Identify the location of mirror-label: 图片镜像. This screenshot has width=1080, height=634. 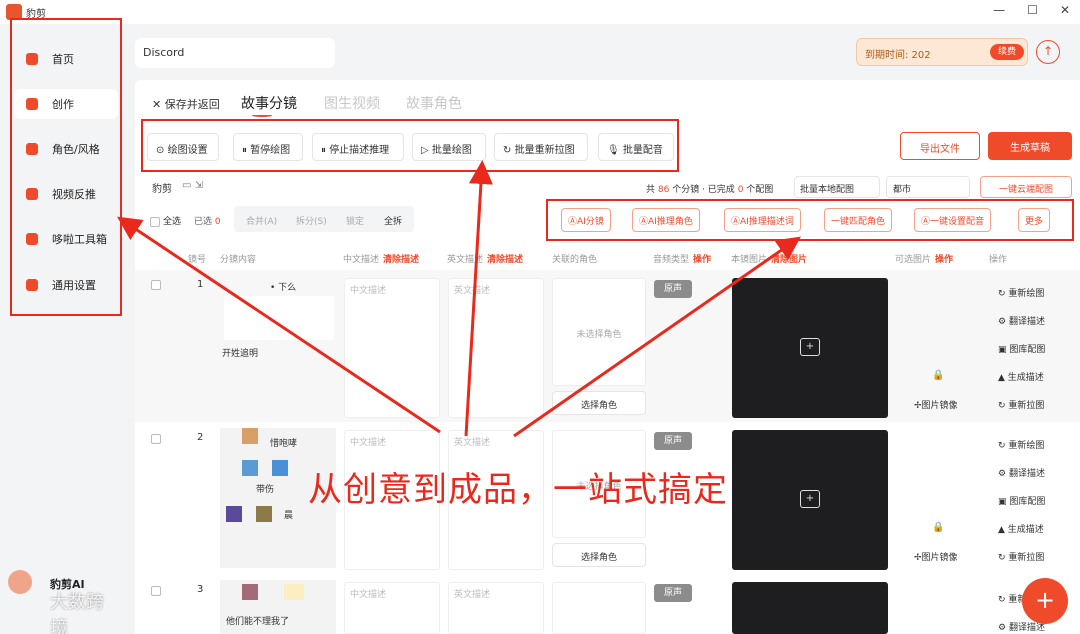
(939, 558).